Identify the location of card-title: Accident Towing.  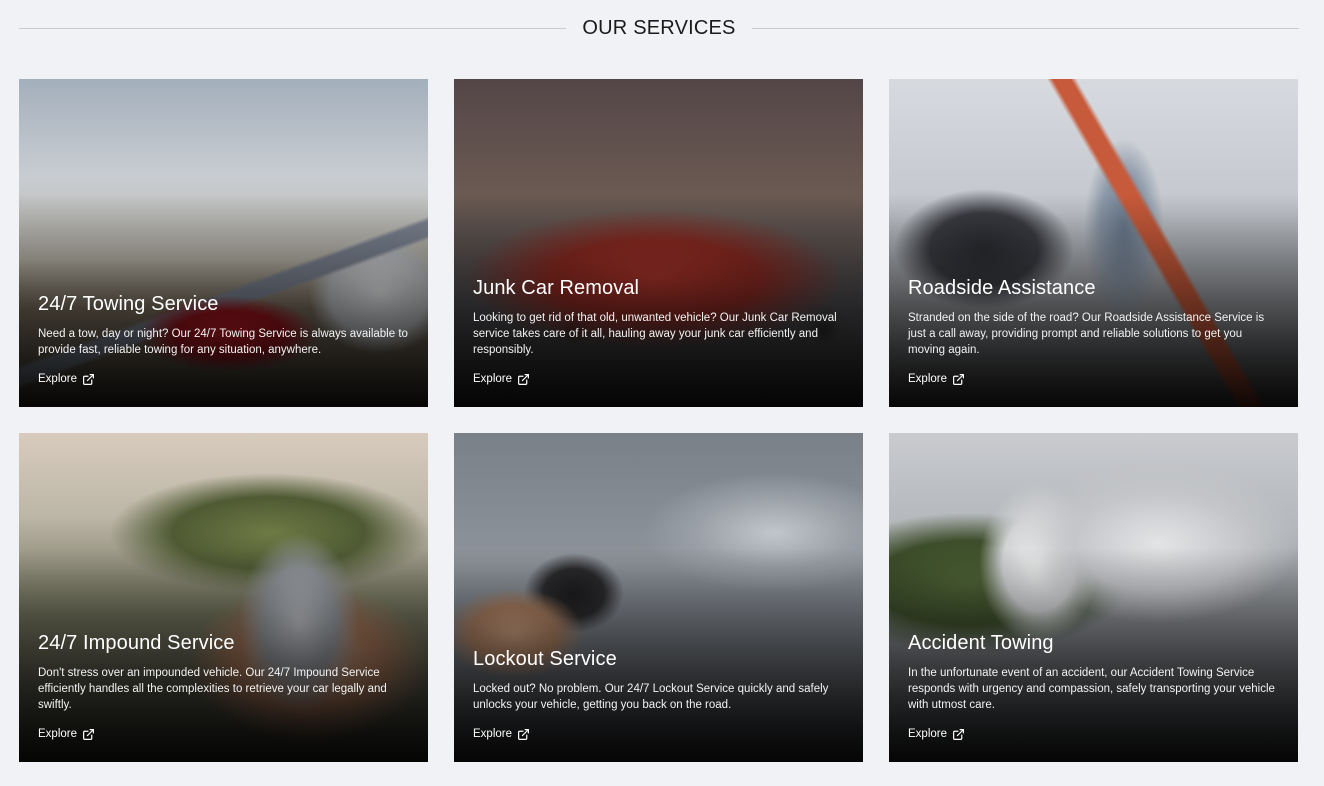
(981, 643).